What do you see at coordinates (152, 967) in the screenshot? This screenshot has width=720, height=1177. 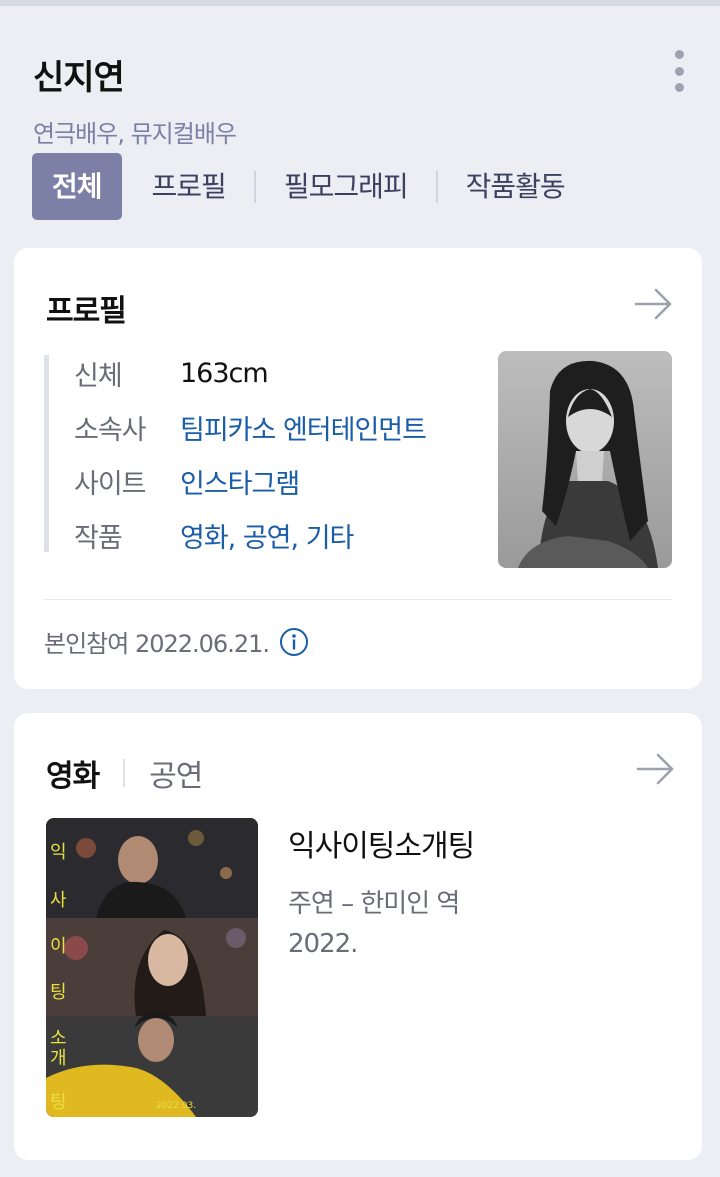 I see `movie-poster: 익 사 이 팅 소 개 팅 2022.03.` at bounding box center [152, 967].